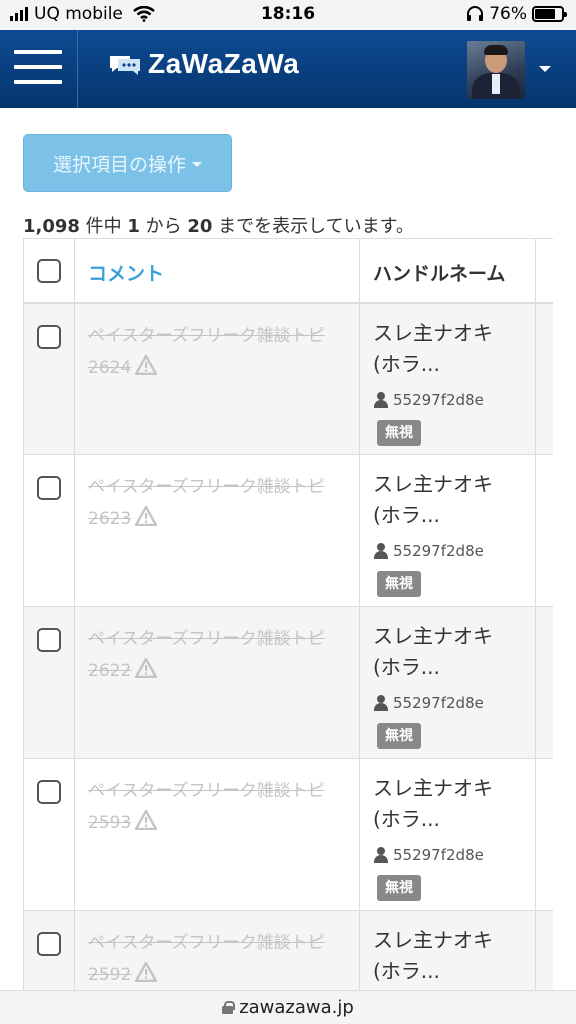 Image resolution: width=576 pixels, height=1024 pixels. What do you see at coordinates (447, 271) in the screenshot?
I see `column-header-handle: ハンドルネーム` at bounding box center [447, 271].